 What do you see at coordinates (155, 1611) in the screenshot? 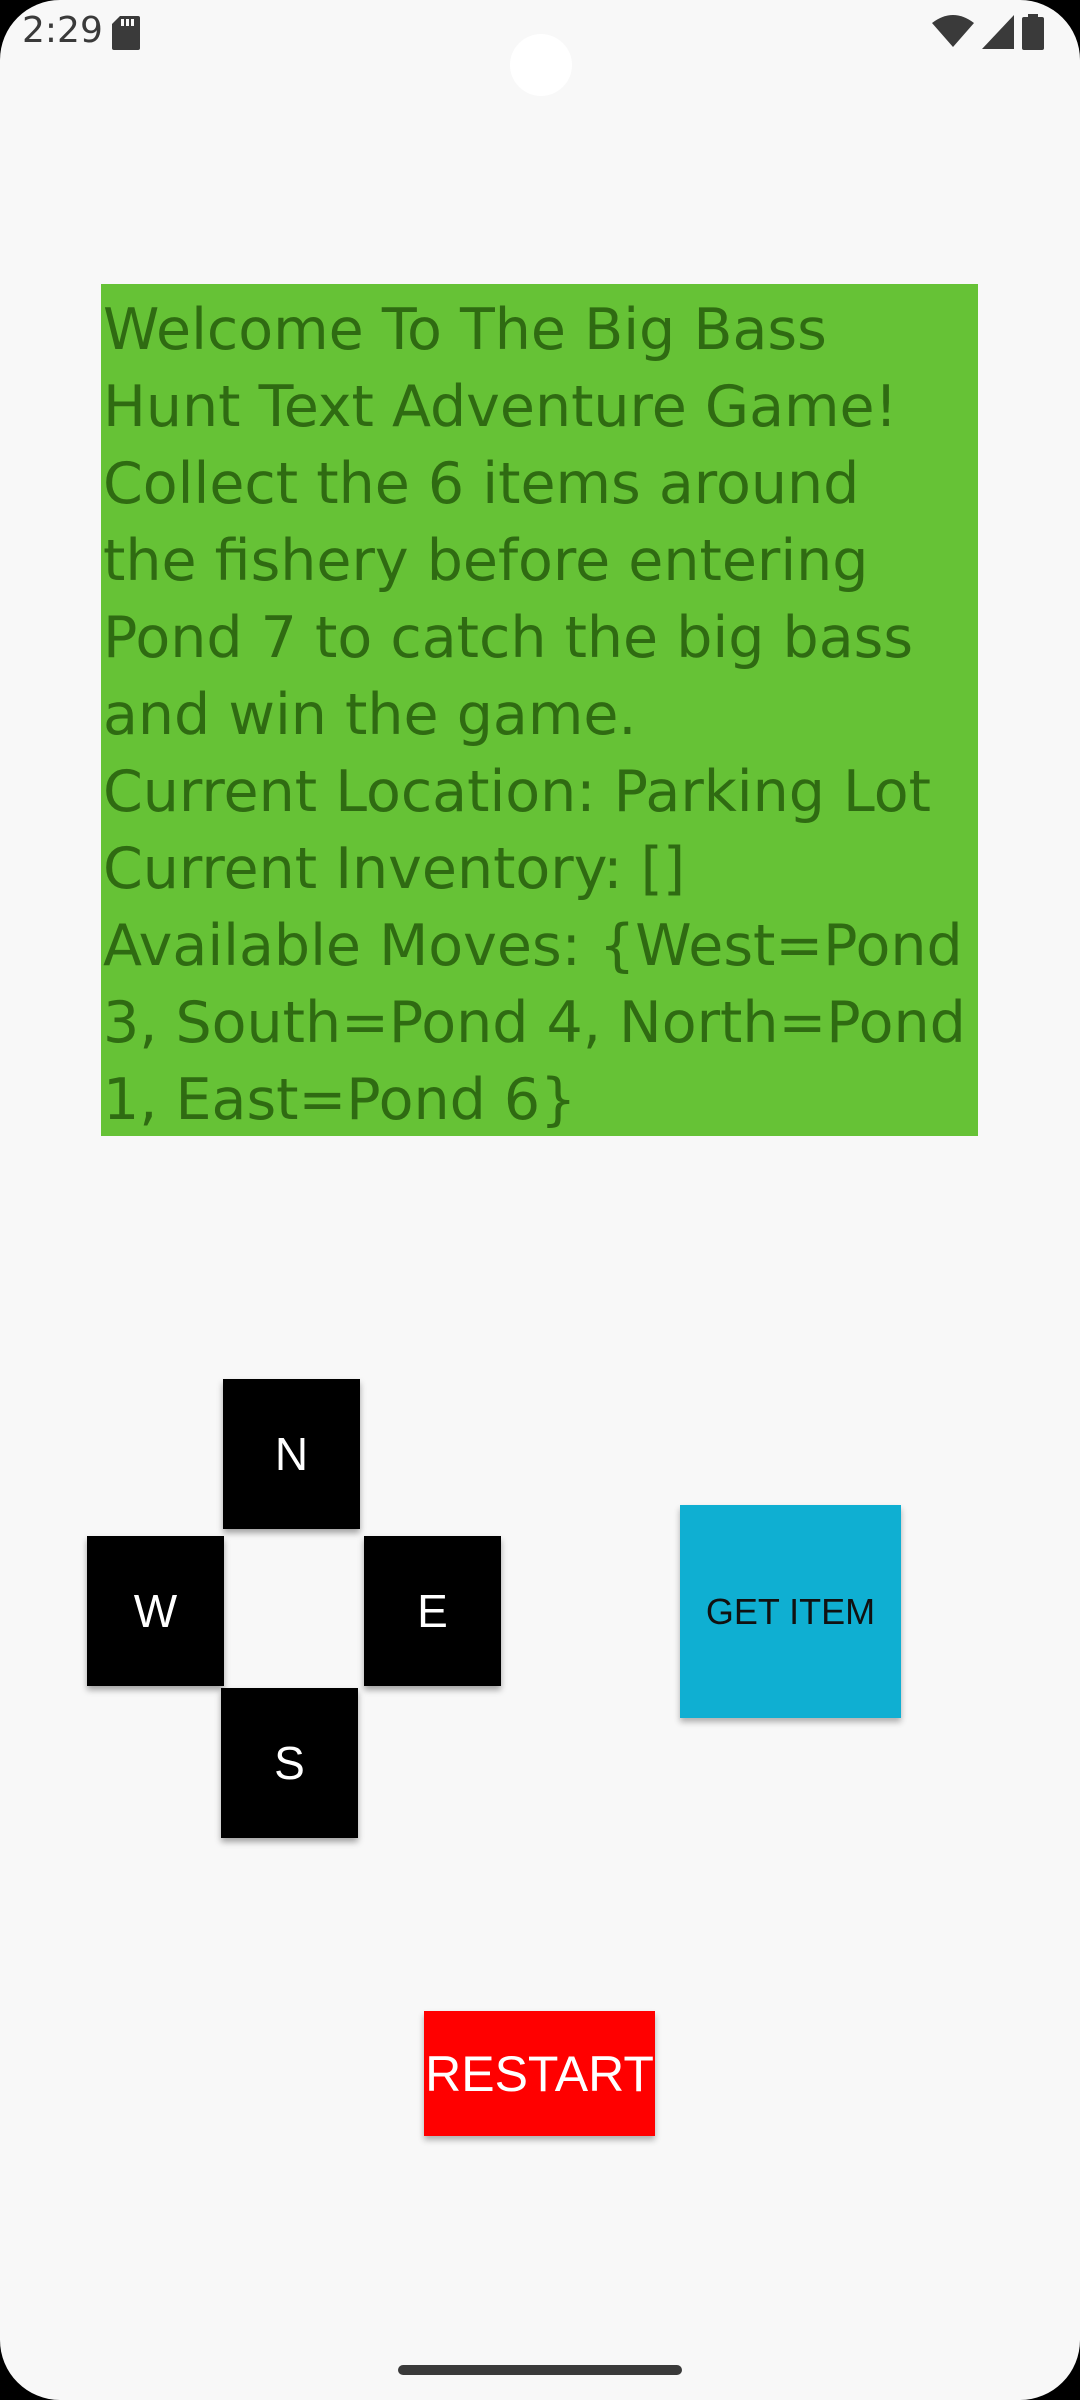
I see `west-button: W` at bounding box center [155, 1611].